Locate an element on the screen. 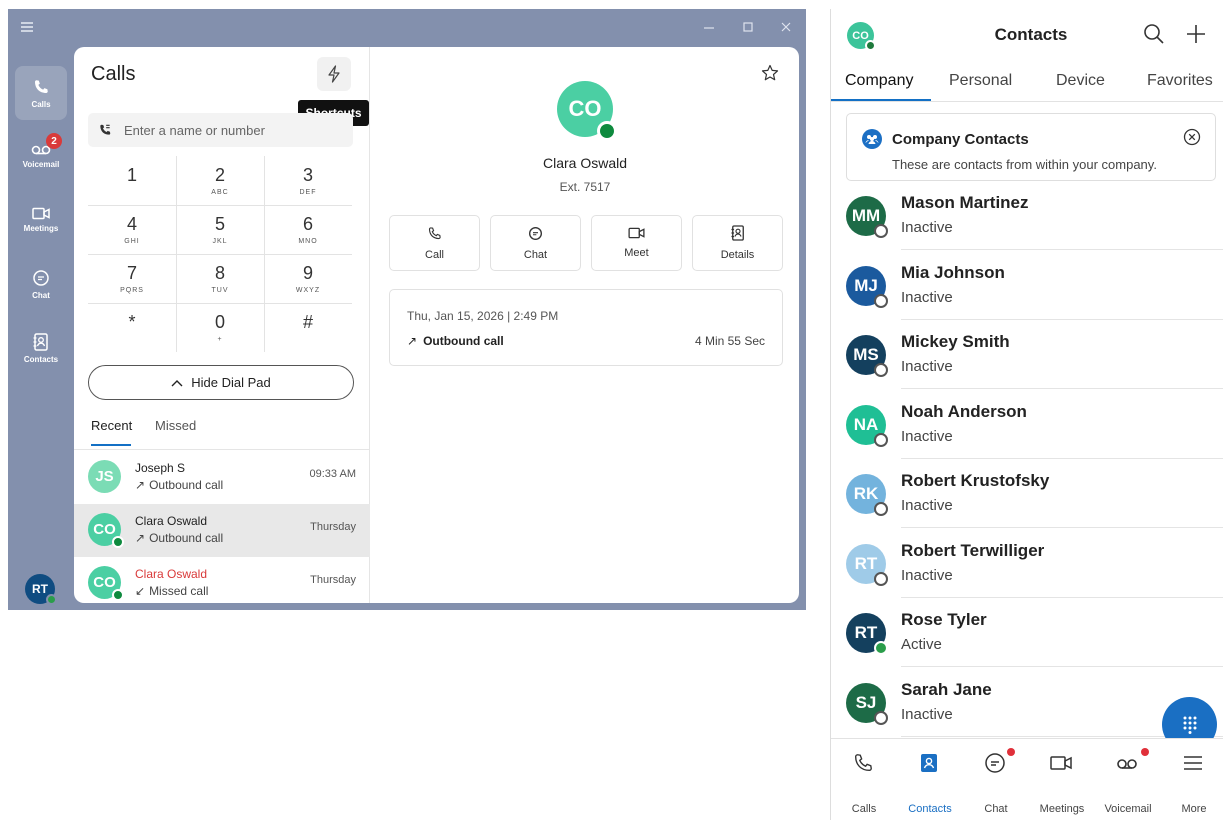 This screenshot has height=820, width=1223. outbound-arrow-icon: ↗ is located at coordinates (140, 485).